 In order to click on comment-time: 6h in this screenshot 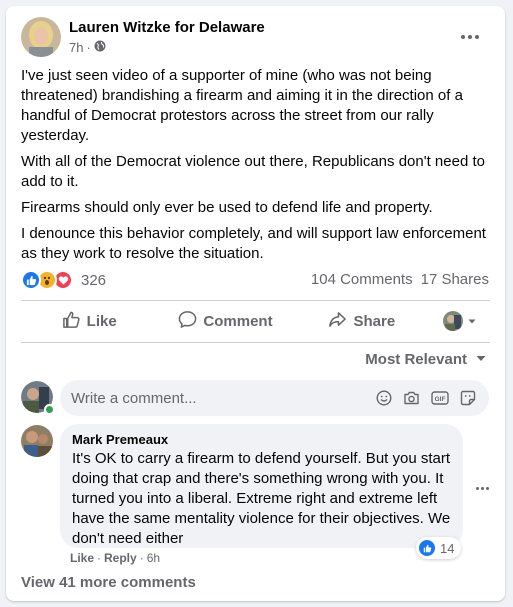, I will do `click(153, 558)`.